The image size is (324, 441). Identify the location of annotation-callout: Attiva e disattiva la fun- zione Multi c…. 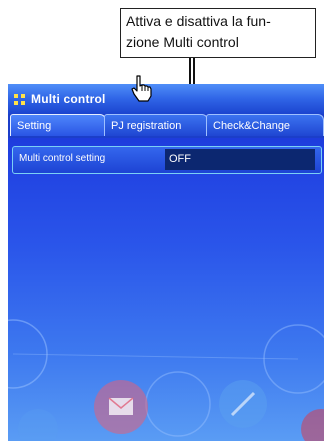
(218, 33).